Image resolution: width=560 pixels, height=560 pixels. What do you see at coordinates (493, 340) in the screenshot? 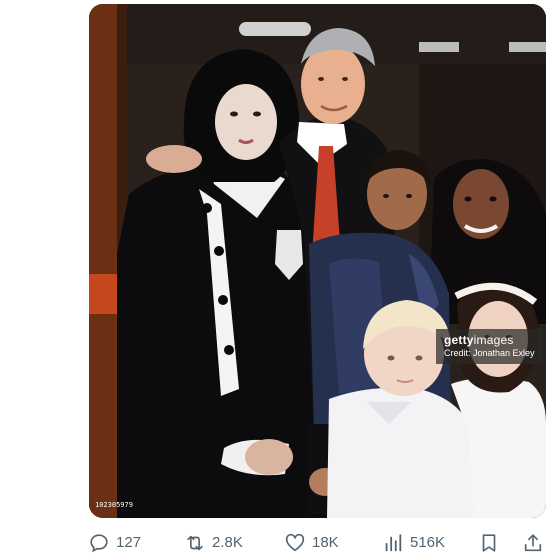
I see `watermark-logo-light: images` at bounding box center [493, 340].